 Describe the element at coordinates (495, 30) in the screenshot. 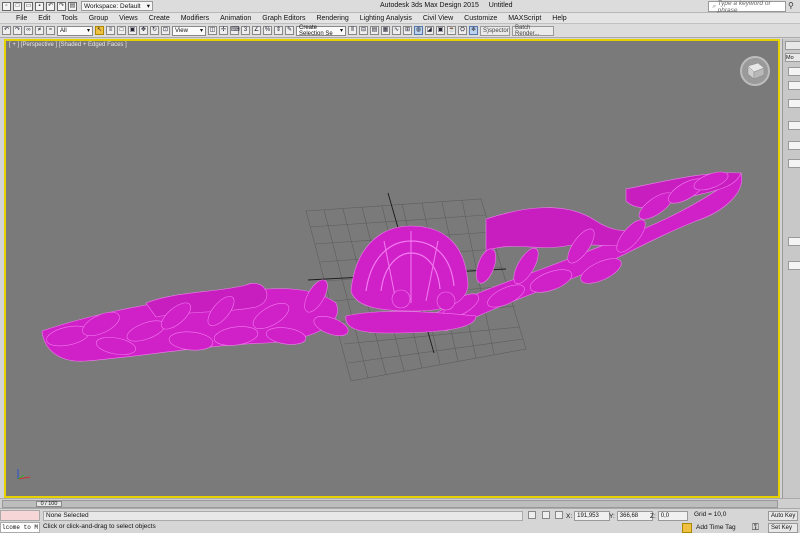

I see `scene-explorer-button: S)spector` at that location.